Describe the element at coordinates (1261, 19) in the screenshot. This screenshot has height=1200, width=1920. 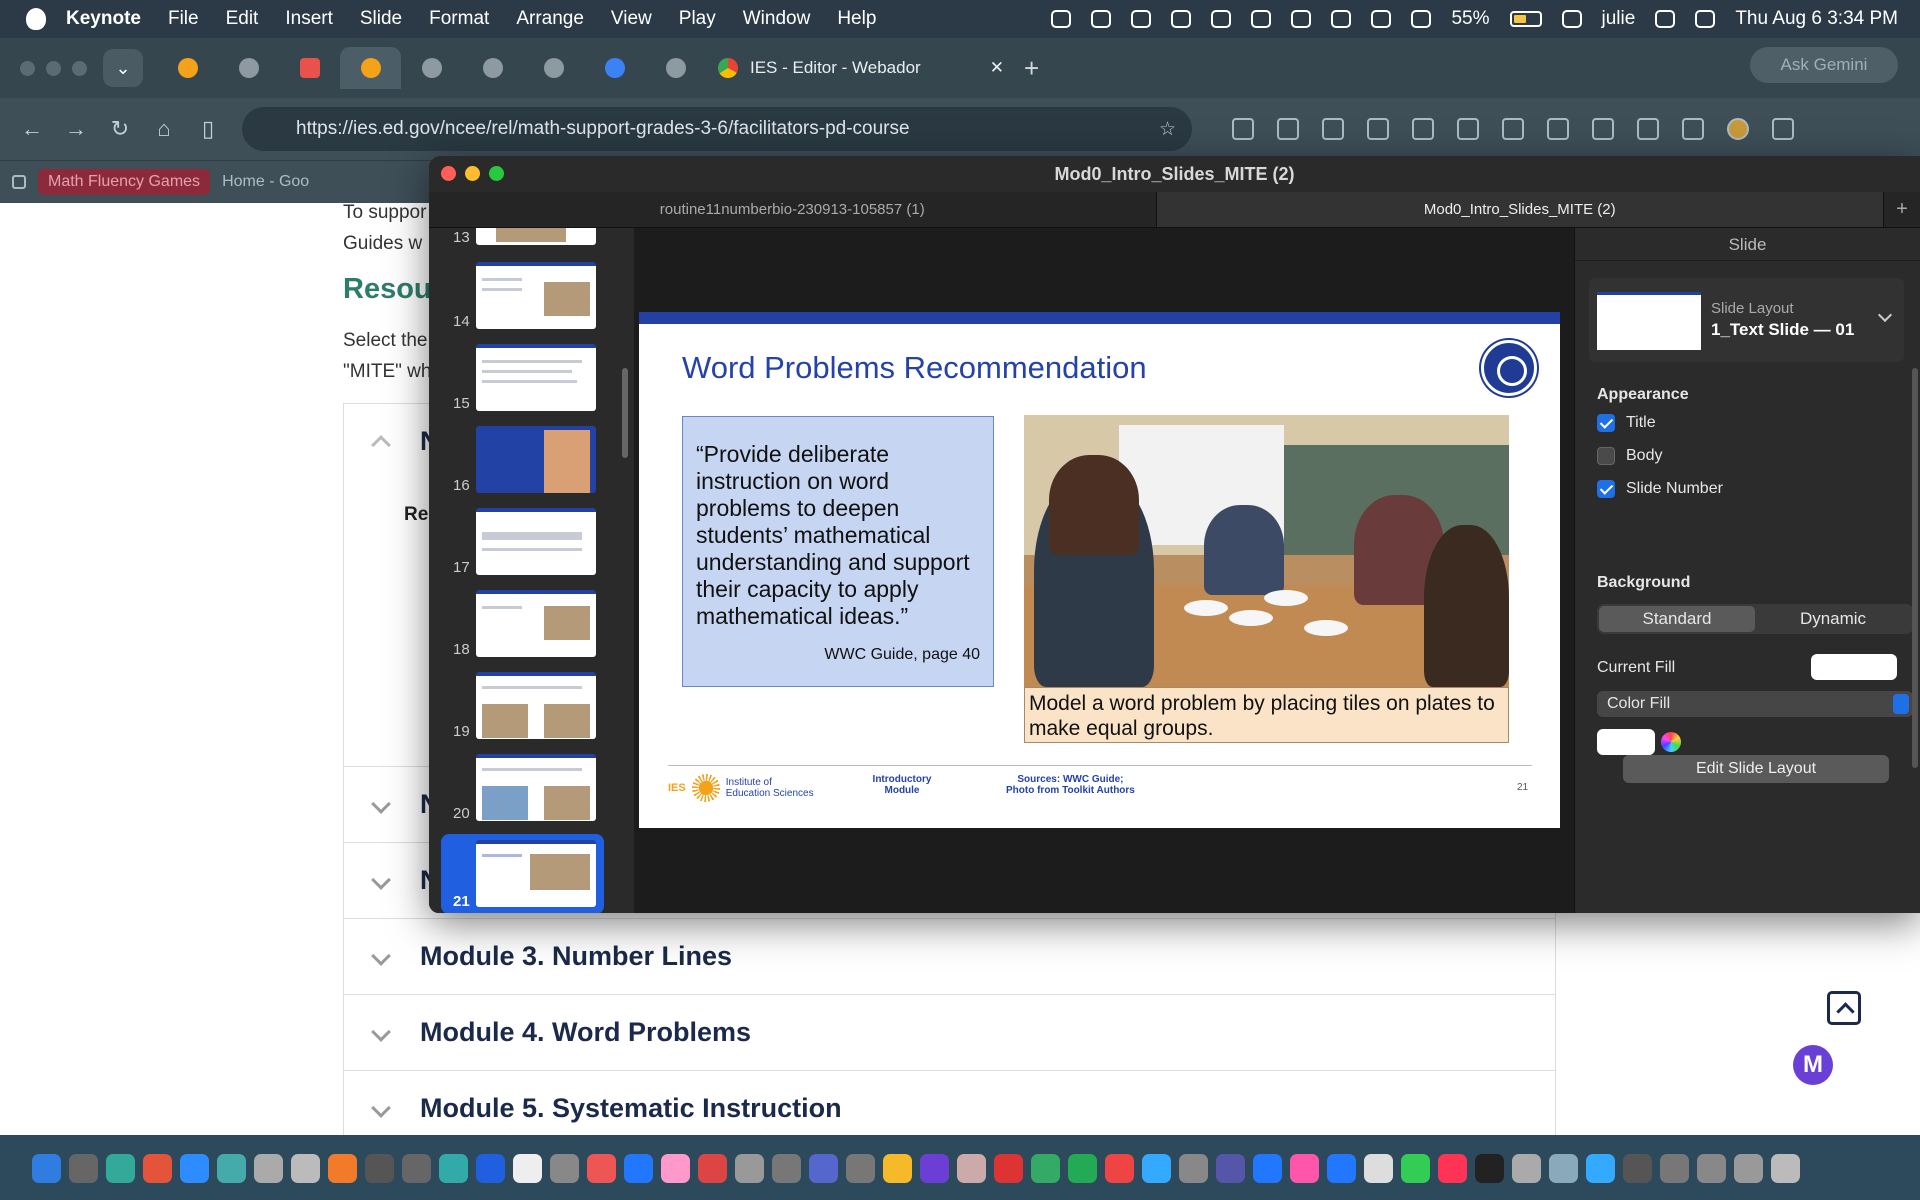
I see `stats-icon` at that location.